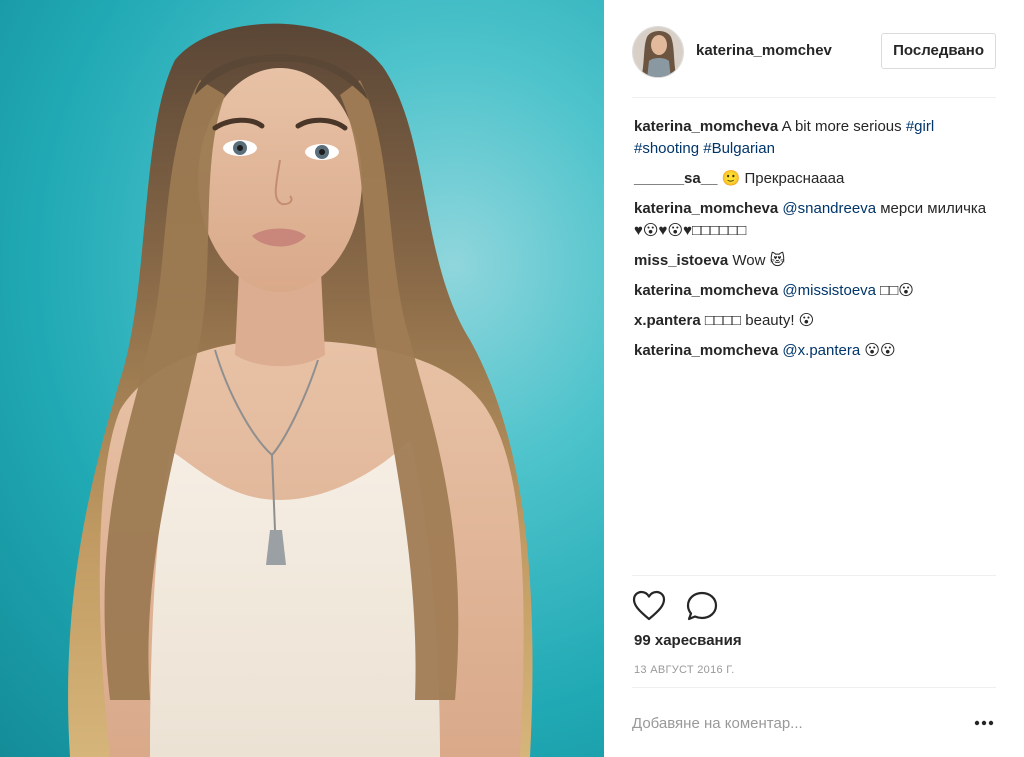 The height and width of the screenshot is (757, 1024). Describe the element at coordinates (684, 606) in the screenshot. I see `action-icons` at that location.